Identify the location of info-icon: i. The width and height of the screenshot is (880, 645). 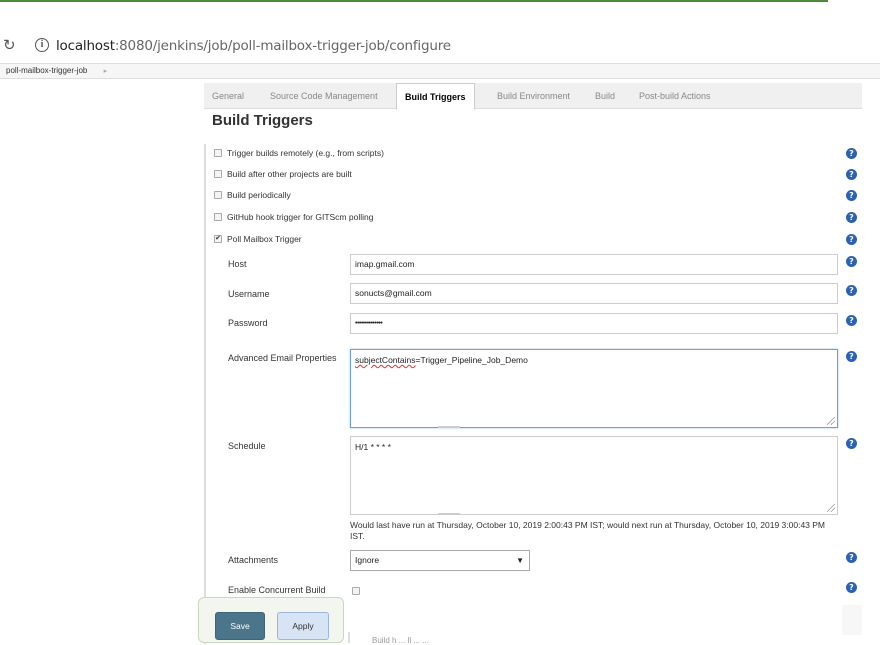
(42, 45).